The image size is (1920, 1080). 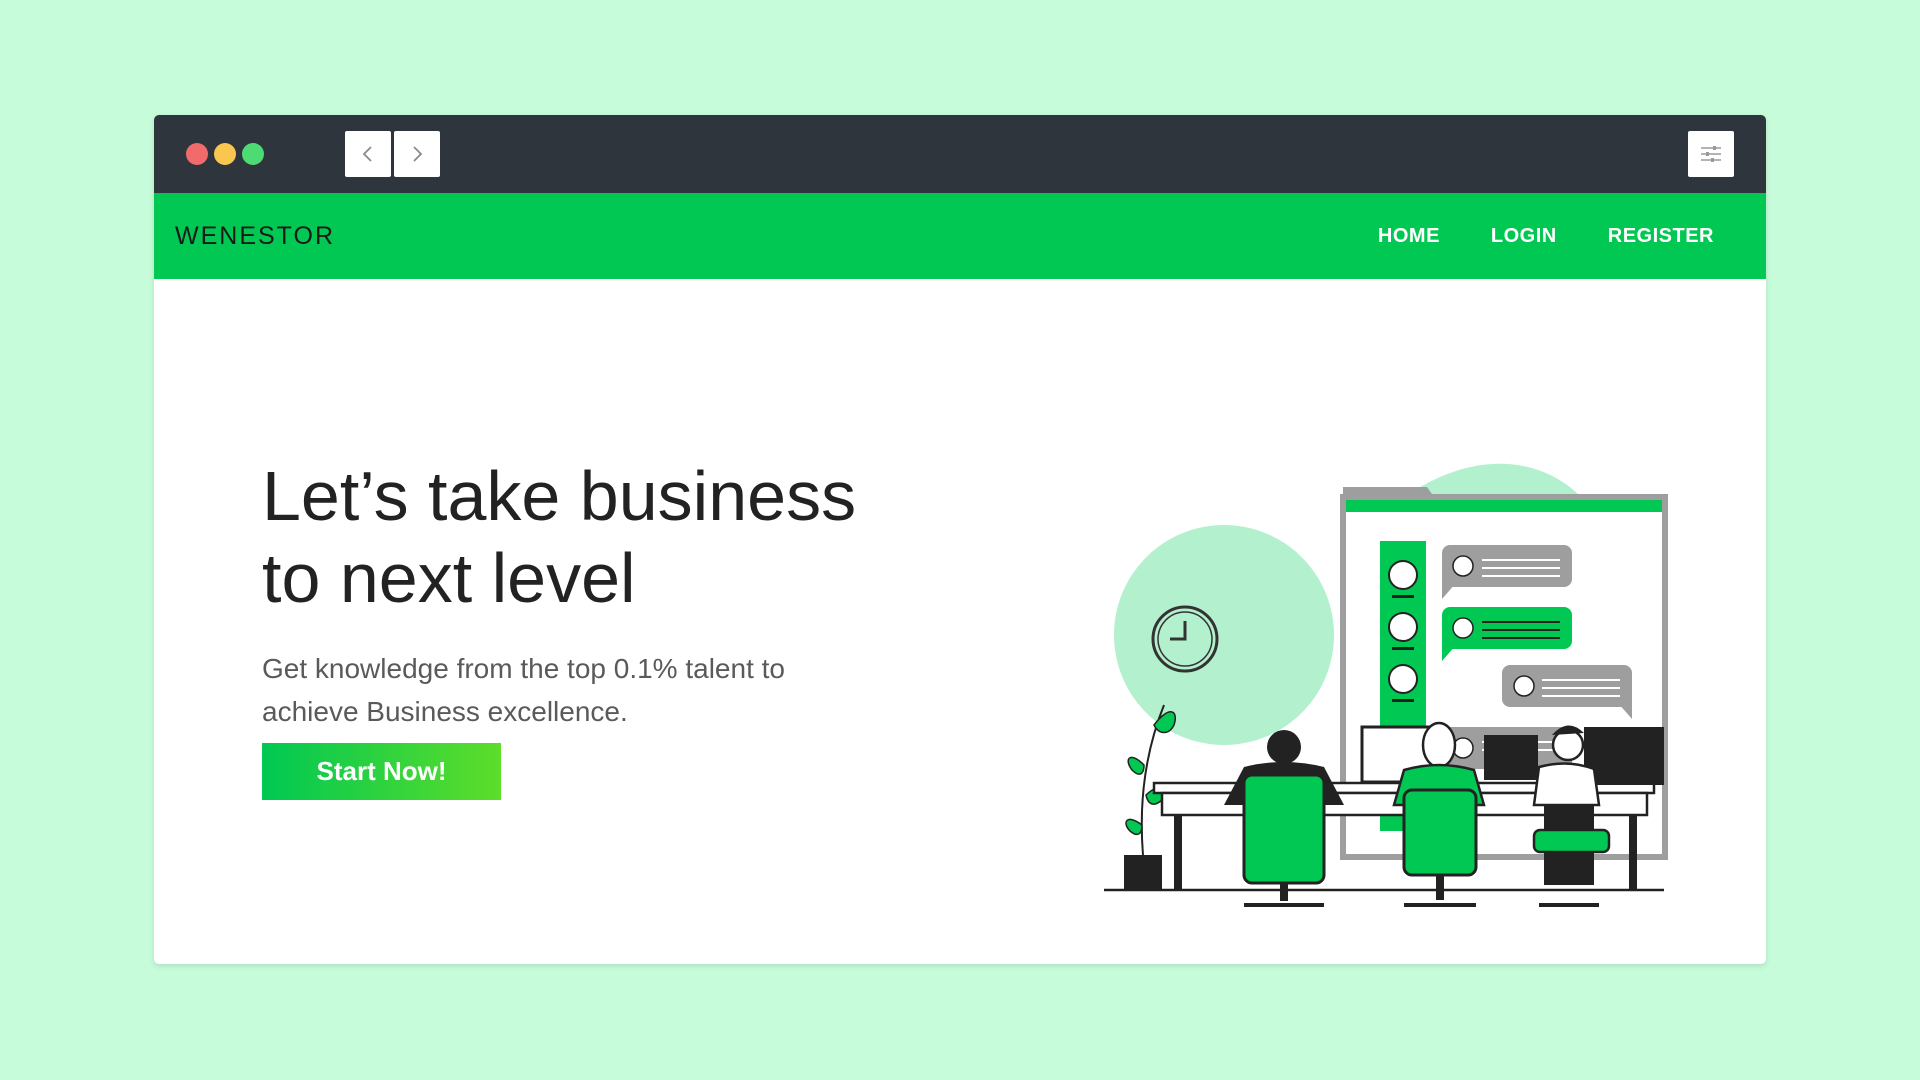 I want to click on hero-title: Let’s take business to next level, so click(x=642, y=537).